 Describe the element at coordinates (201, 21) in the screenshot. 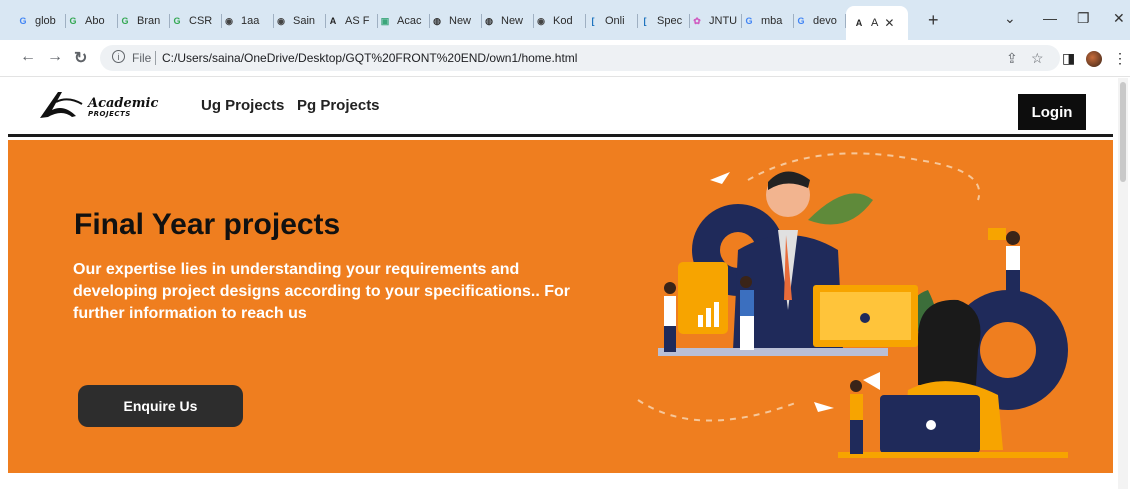

I see `tab-label: CSR` at that location.